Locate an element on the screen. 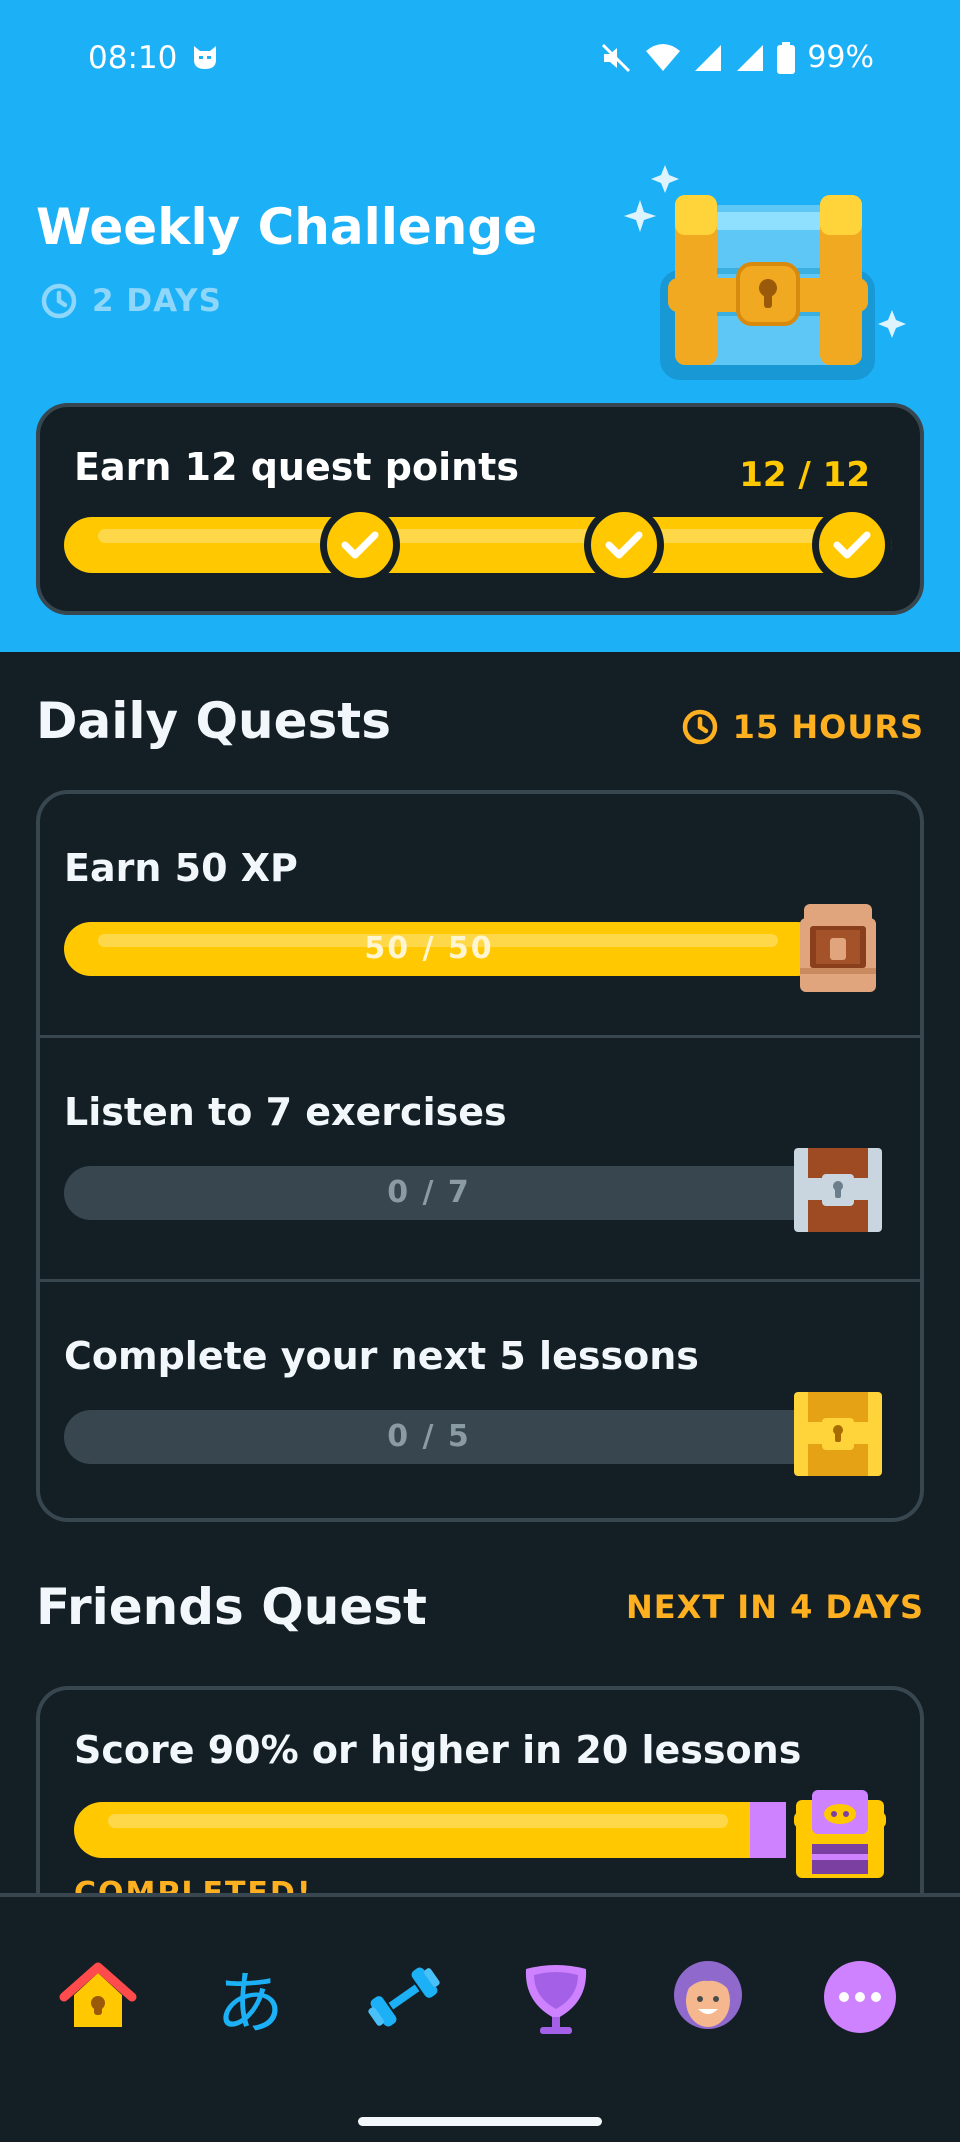  friends-quest-title: Friends Quest is located at coordinates (231, 1607).